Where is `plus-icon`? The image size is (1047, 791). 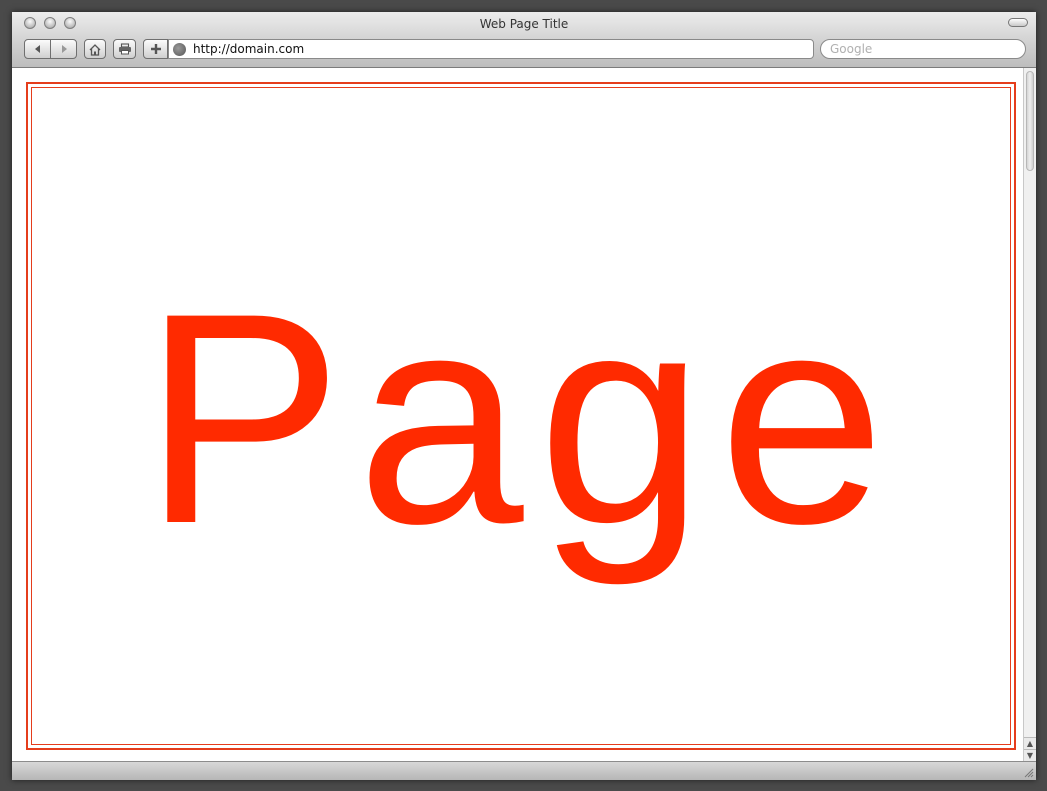 plus-icon is located at coordinates (155, 49).